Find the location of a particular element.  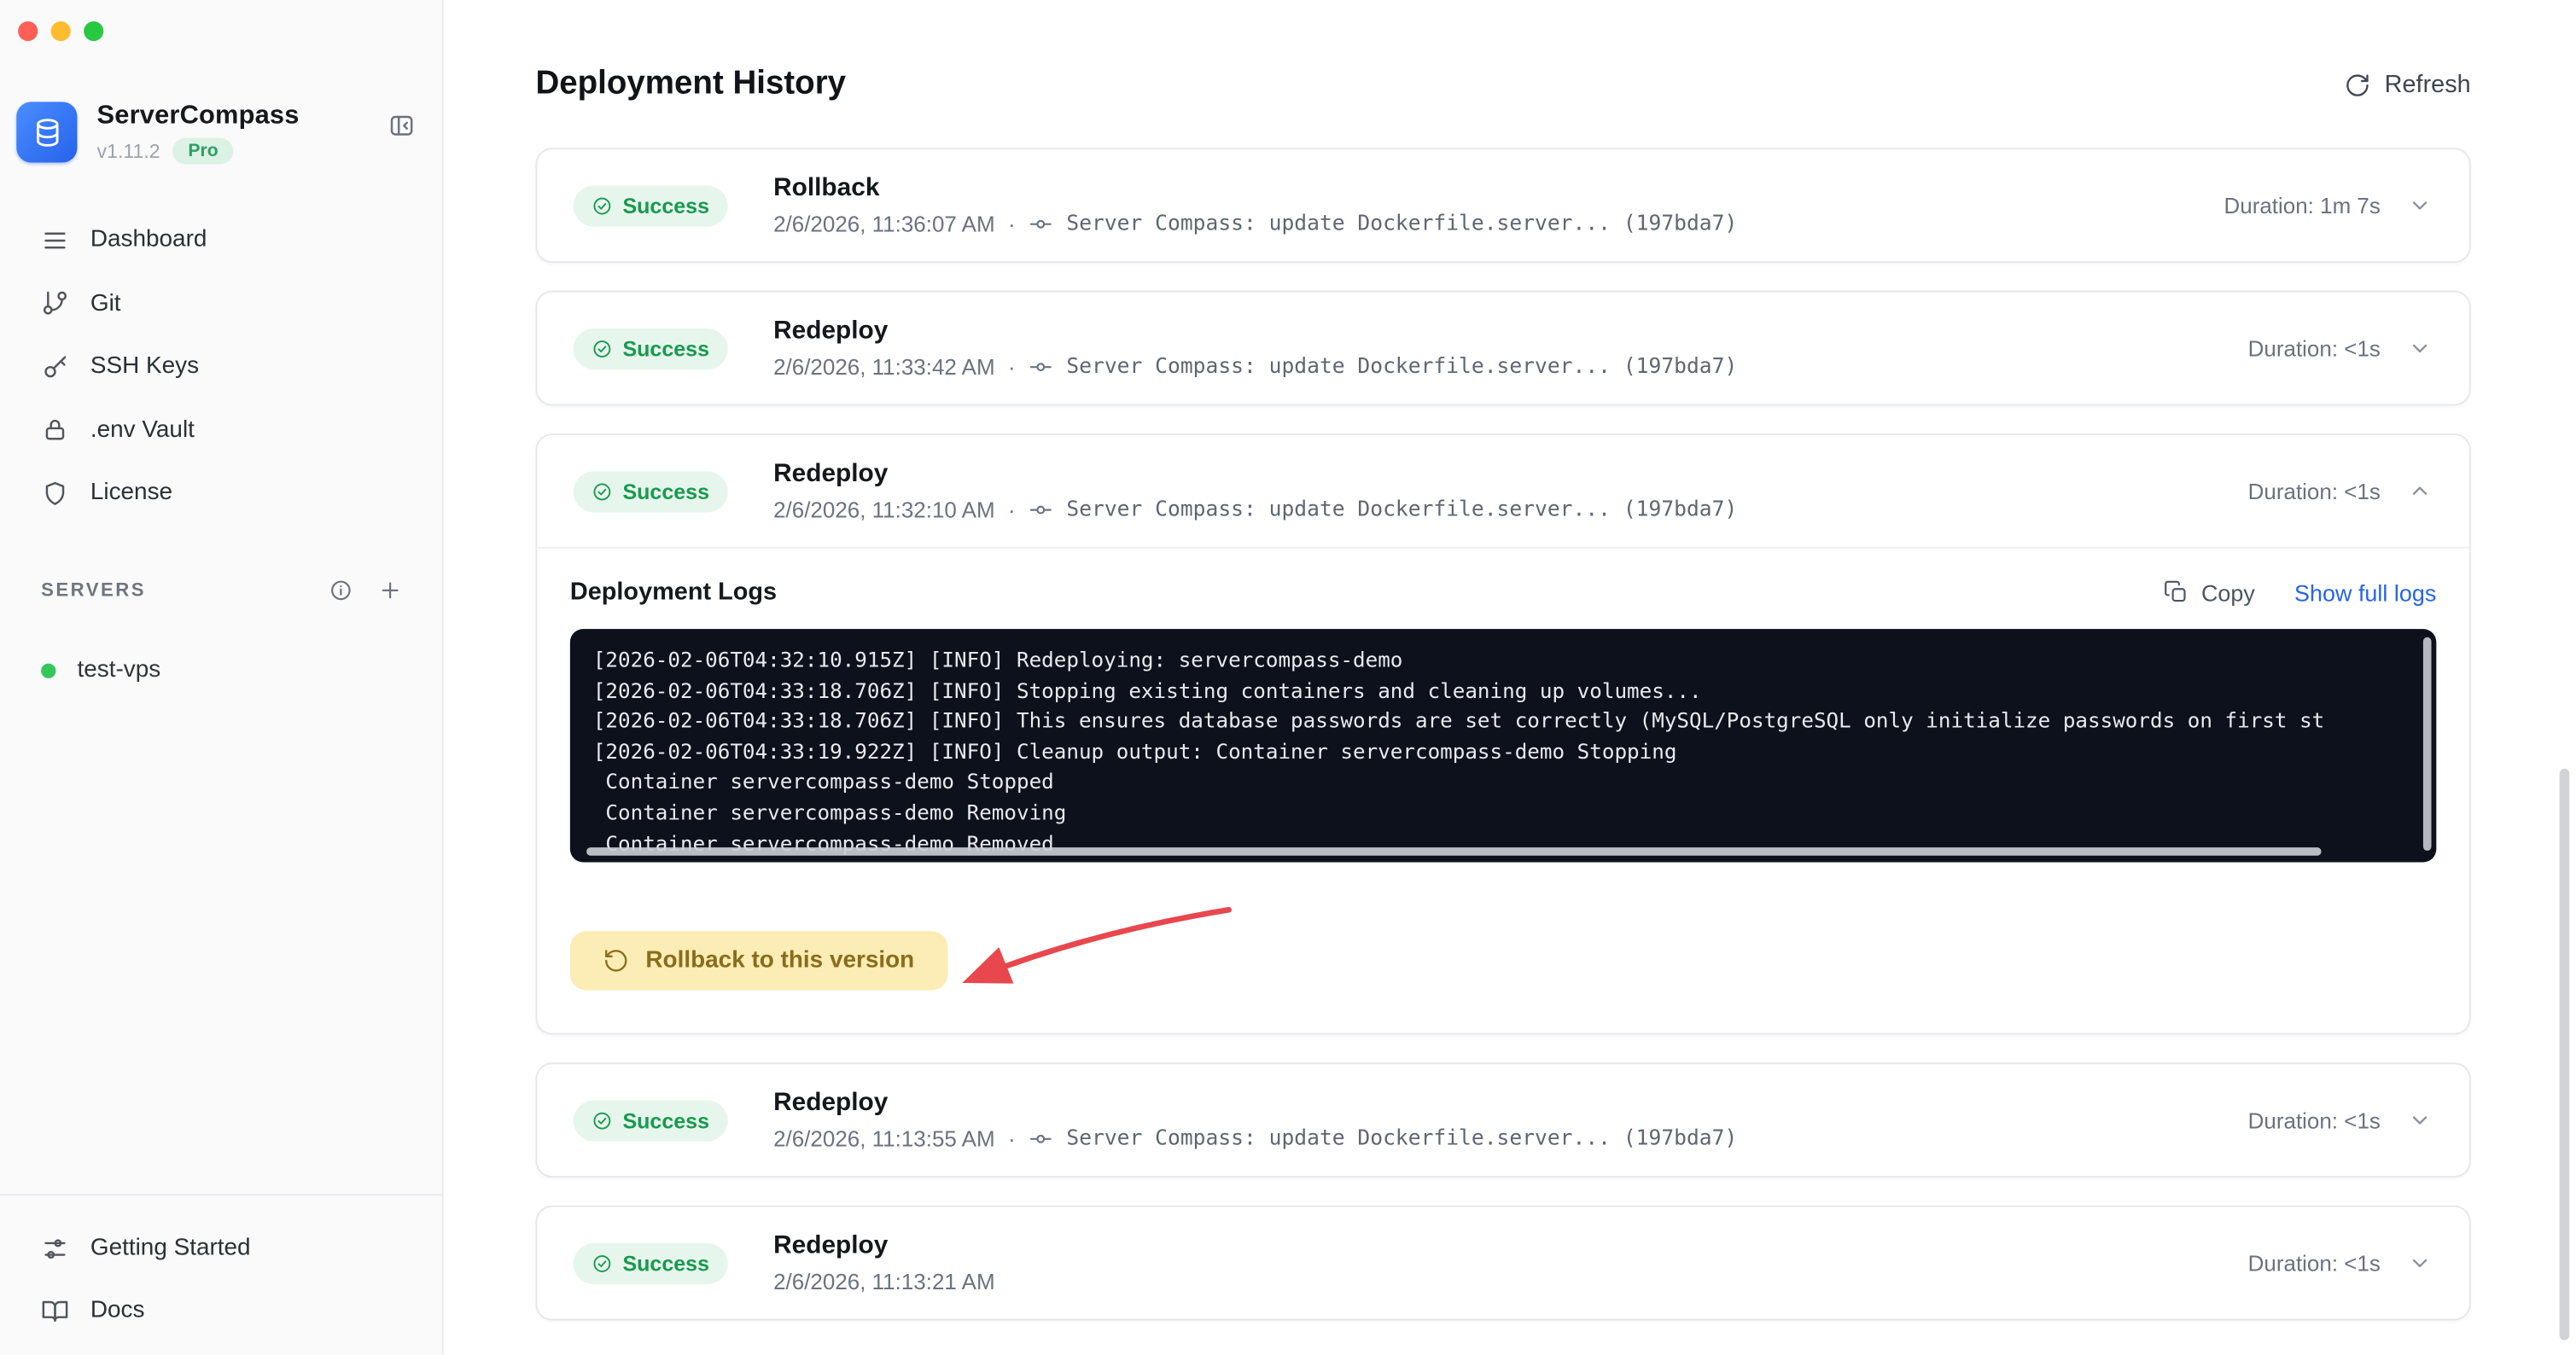

app-brand: ServerCompass v1.11.2 Pro is located at coordinates (216, 133).